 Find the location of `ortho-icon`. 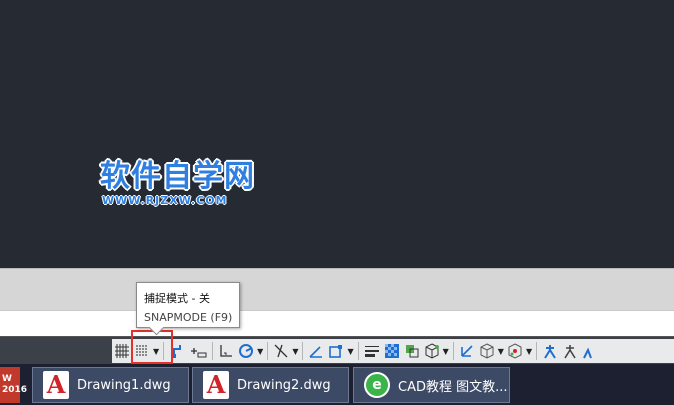

ortho-icon is located at coordinates (226, 351).